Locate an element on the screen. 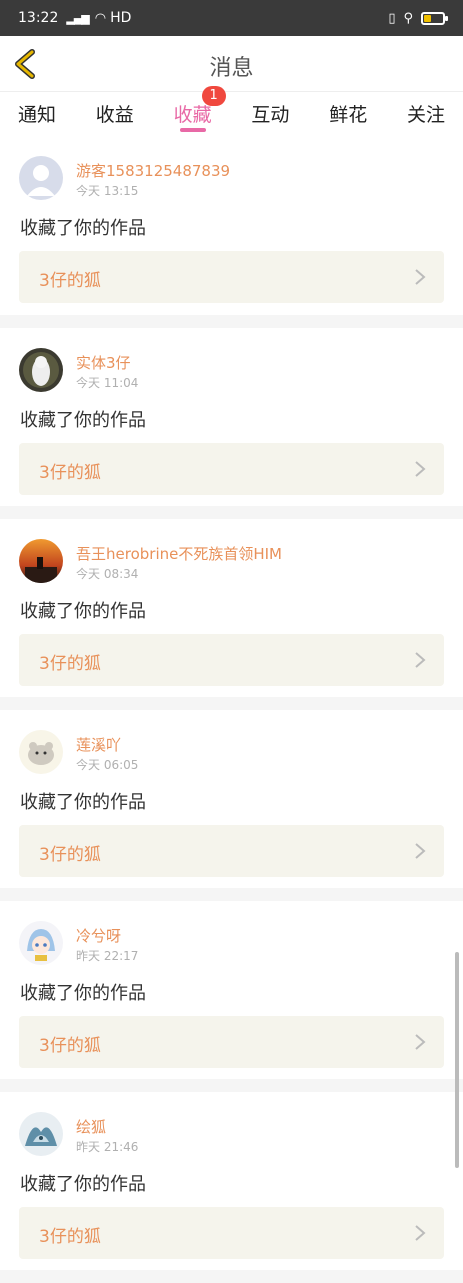  list-item: 冷兮呀 昨天 22:17 收藏了你的作品 3仔的狐 is located at coordinates (231, 990).